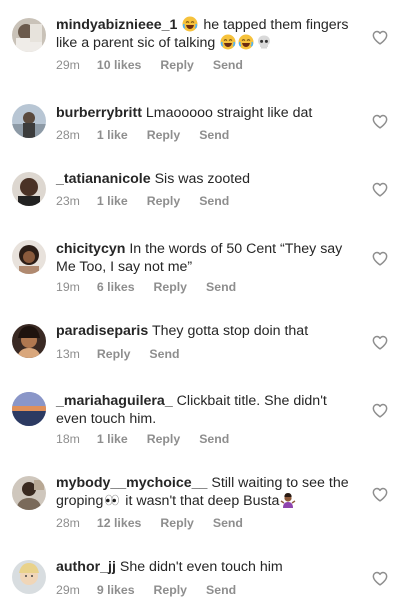 This screenshot has height=600, width=410. I want to click on comment-username: _mariahaguilera_, so click(114, 401).